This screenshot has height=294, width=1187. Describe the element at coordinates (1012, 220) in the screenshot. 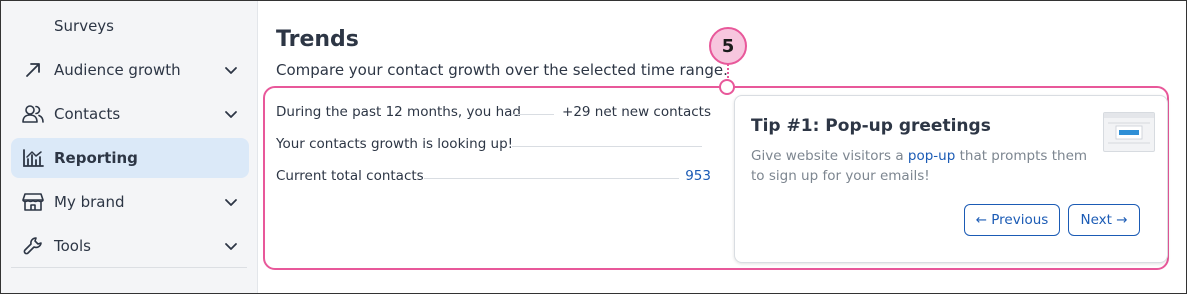

I see `previous-button: ← Previous` at that location.